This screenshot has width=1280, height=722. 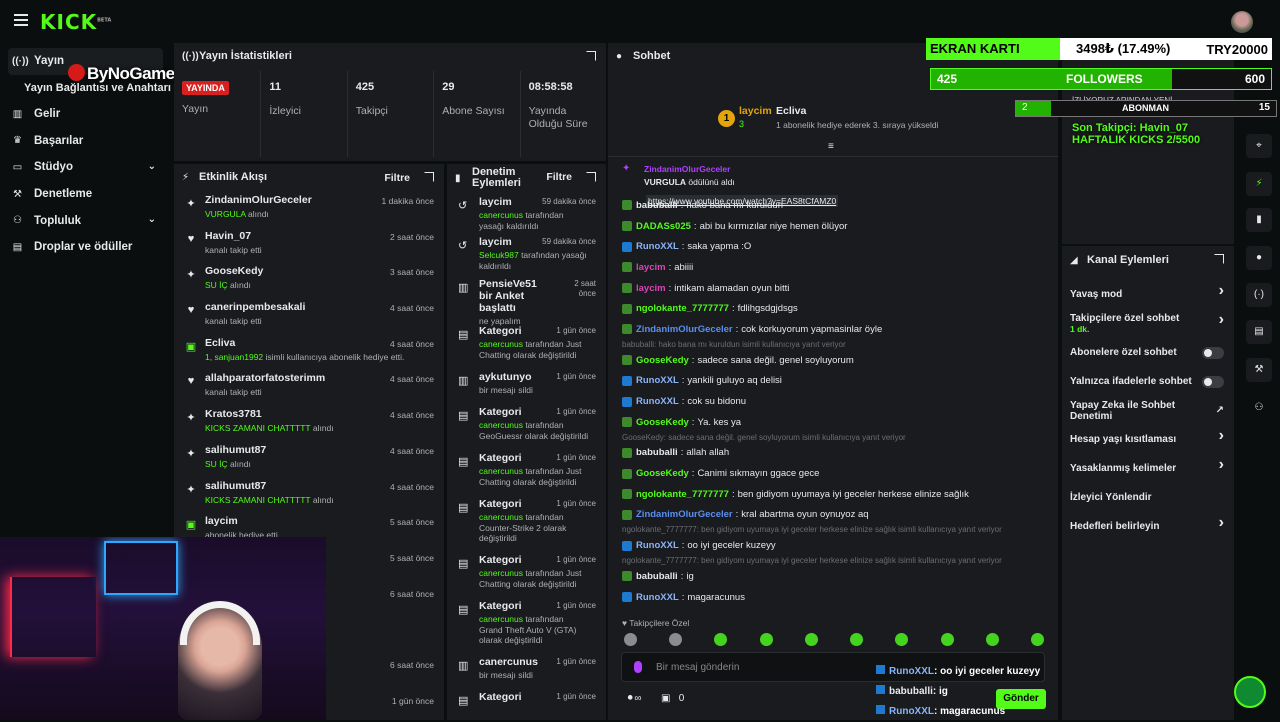 What do you see at coordinates (833, 453) in the screenshot?
I see `chat-message: babuballi: allah allah` at bounding box center [833, 453].